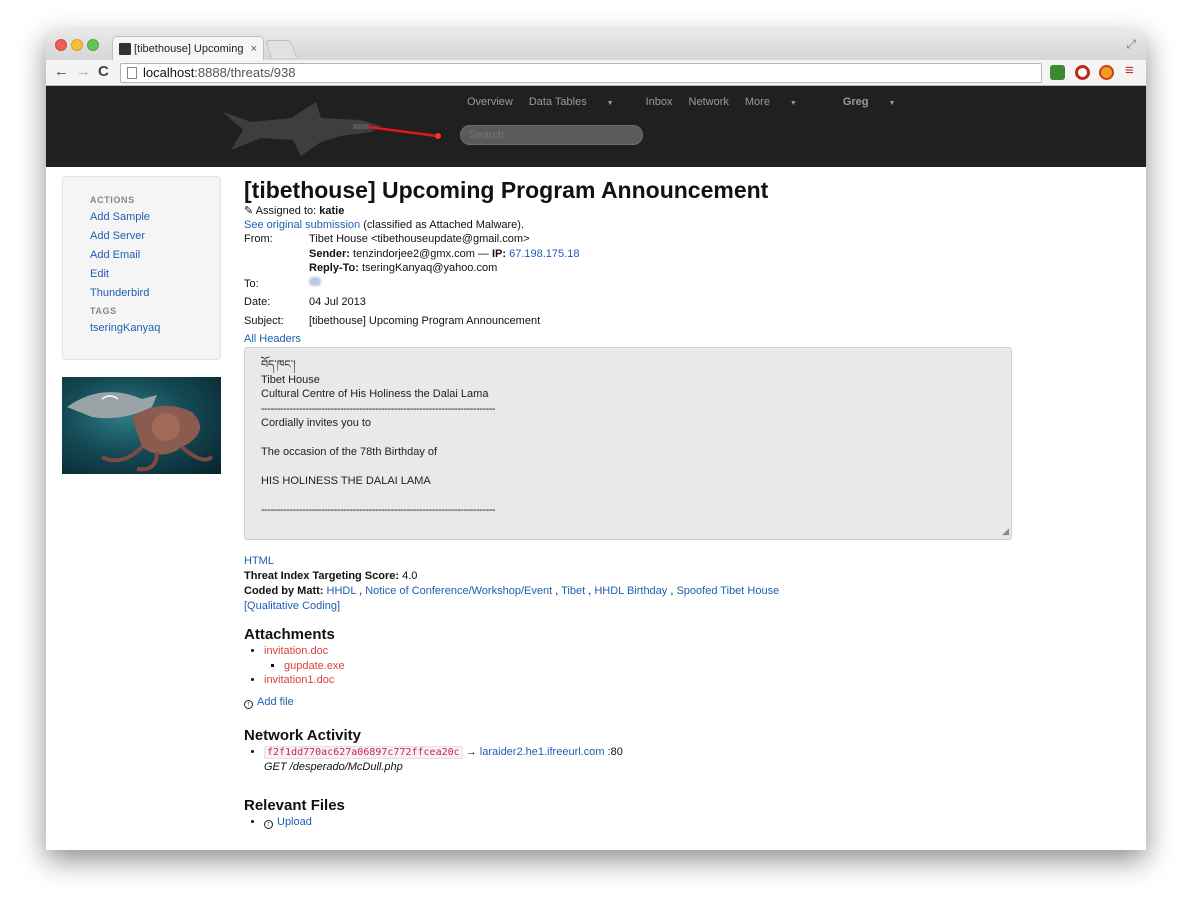  Describe the element at coordinates (573, 591) in the screenshot. I see `code-link: Tibet` at that location.